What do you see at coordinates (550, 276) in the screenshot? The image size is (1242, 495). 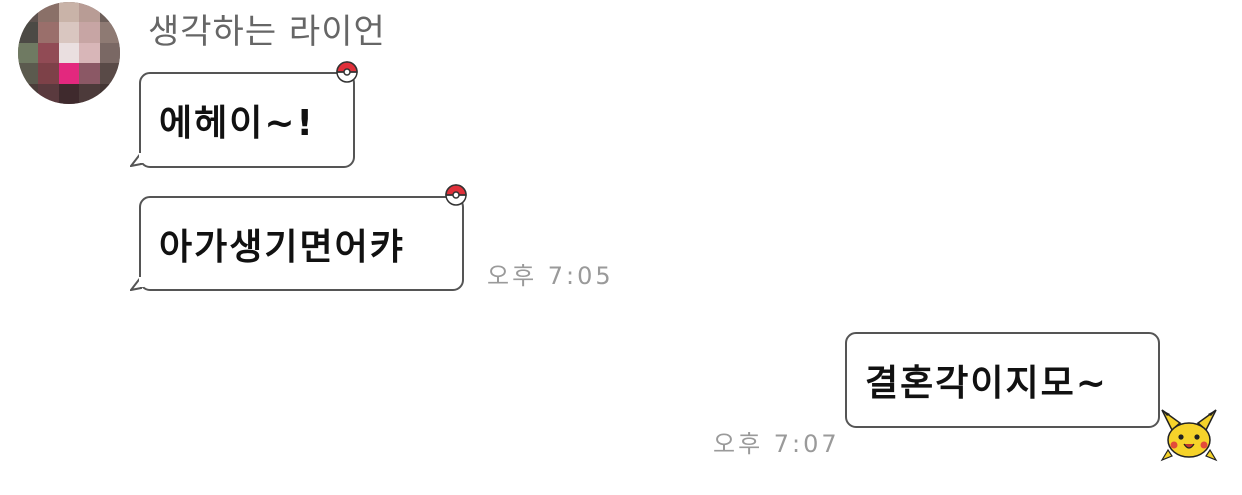 I see `message-timestamp: 오후 7:05` at bounding box center [550, 276].